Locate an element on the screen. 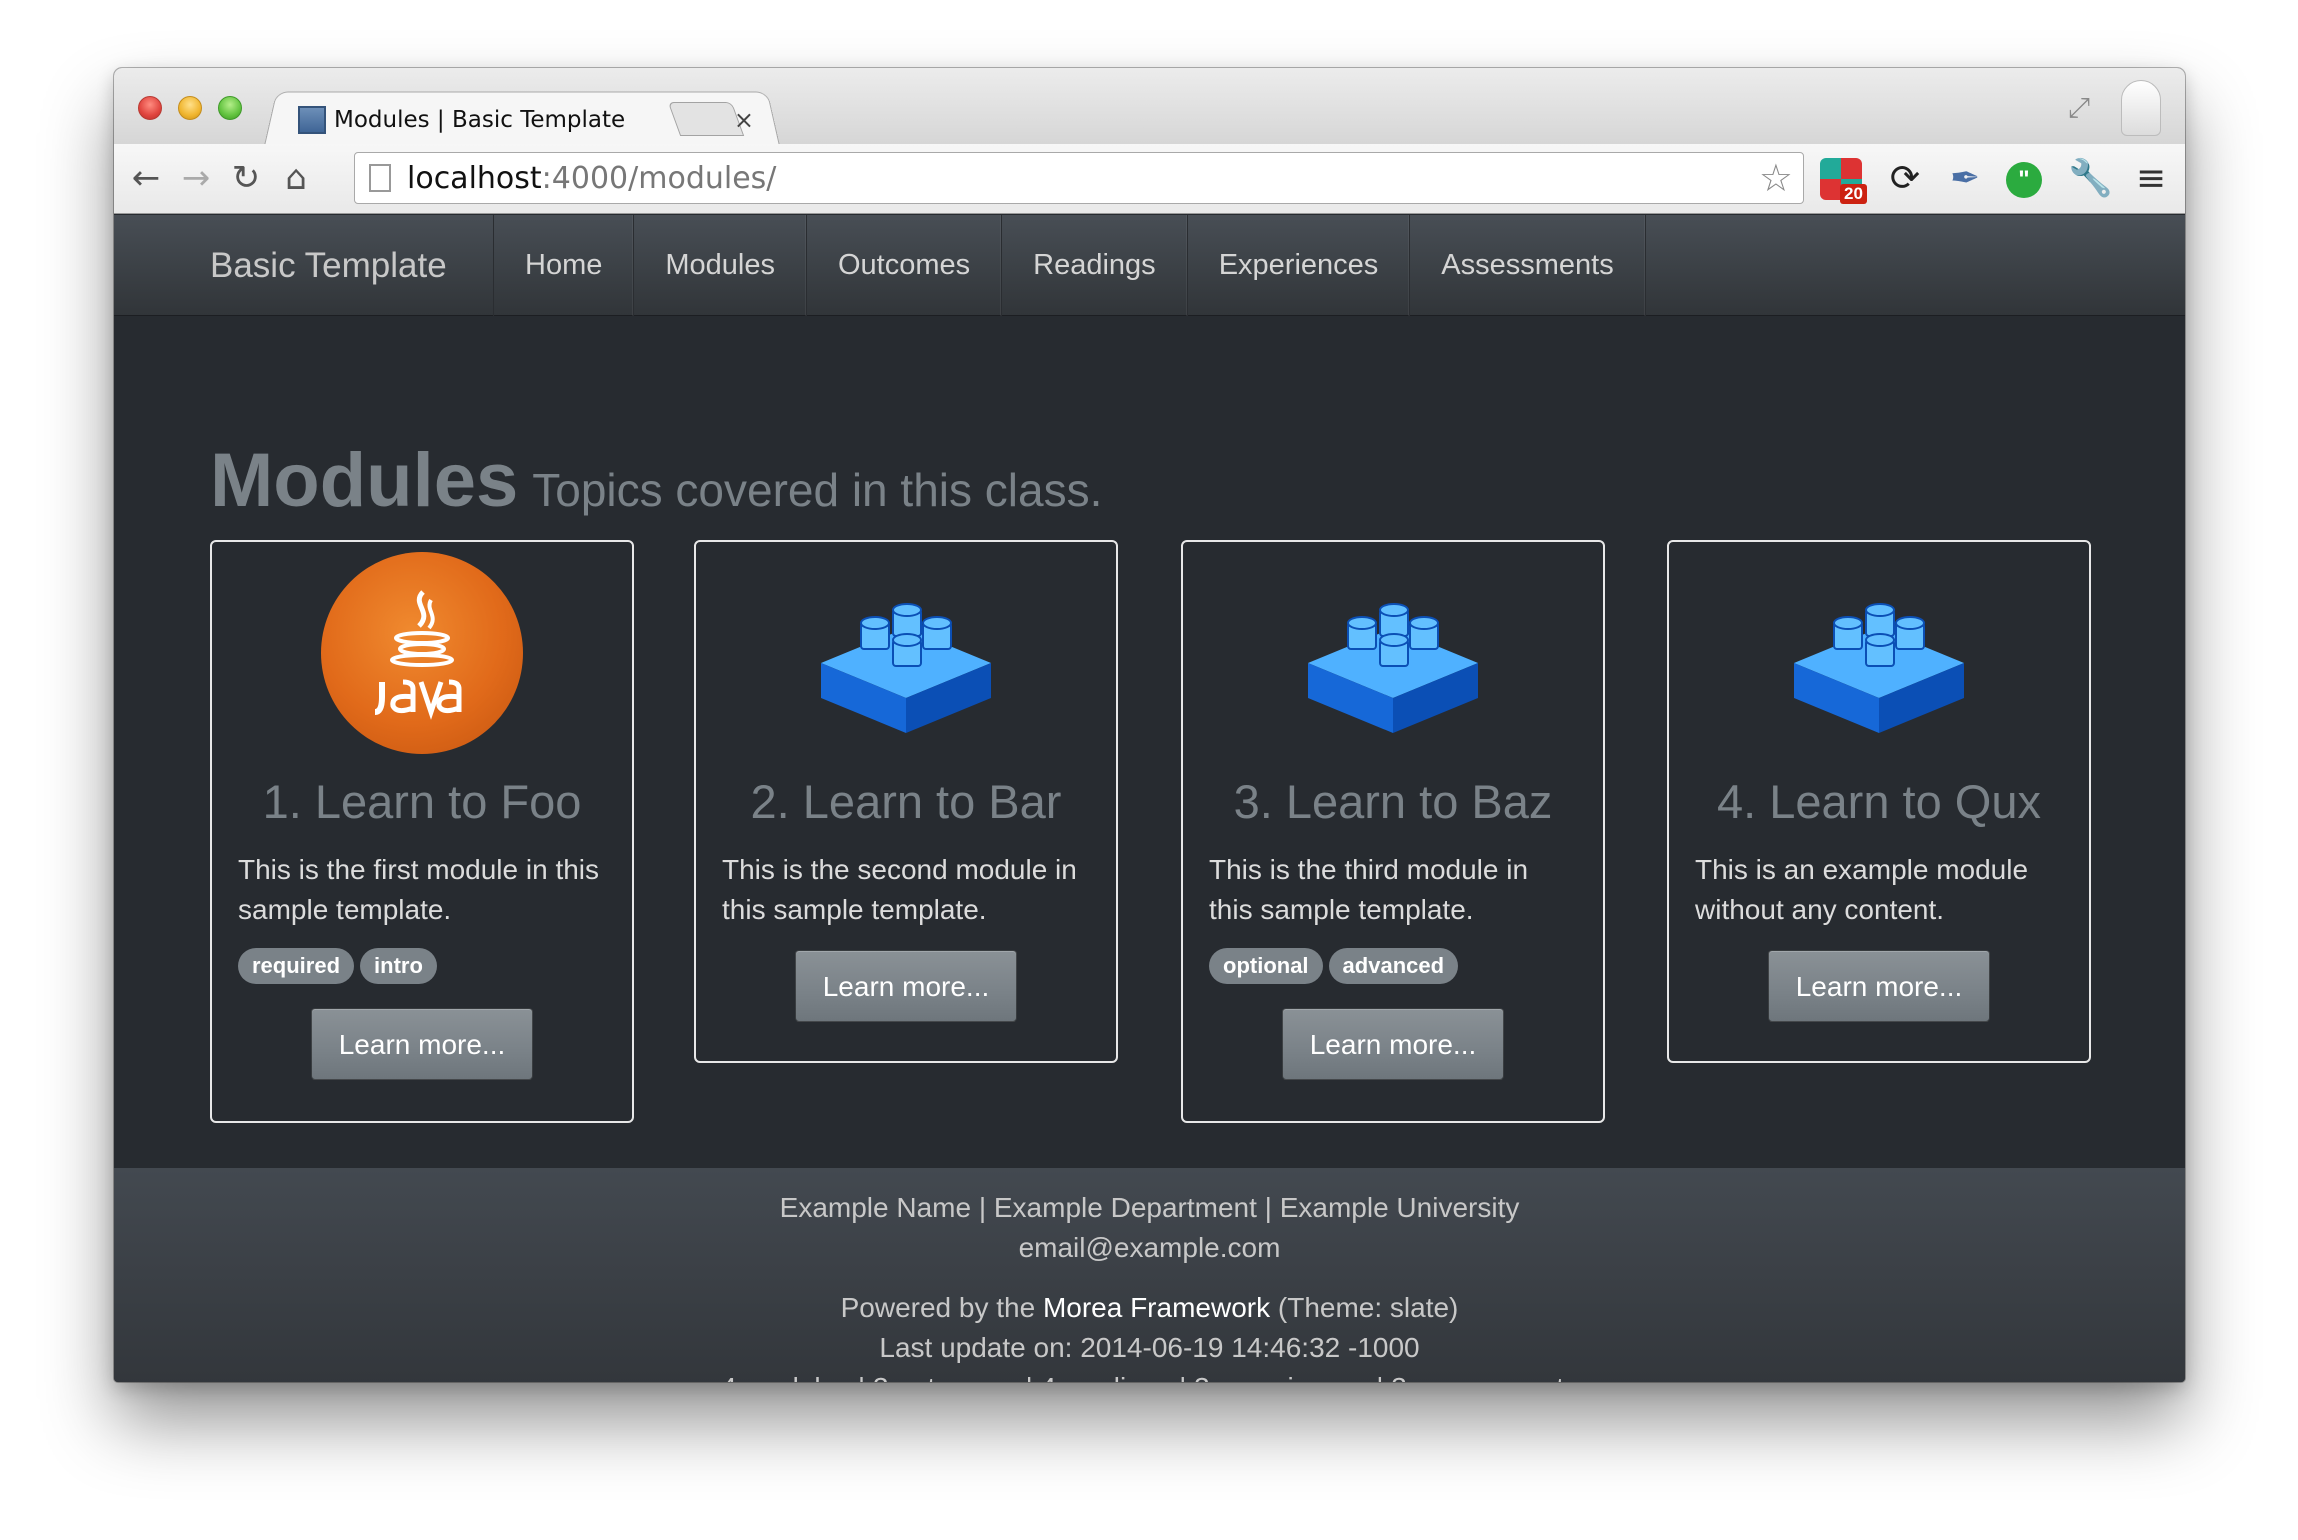  close-window-button is located at coordinates (150, 108).